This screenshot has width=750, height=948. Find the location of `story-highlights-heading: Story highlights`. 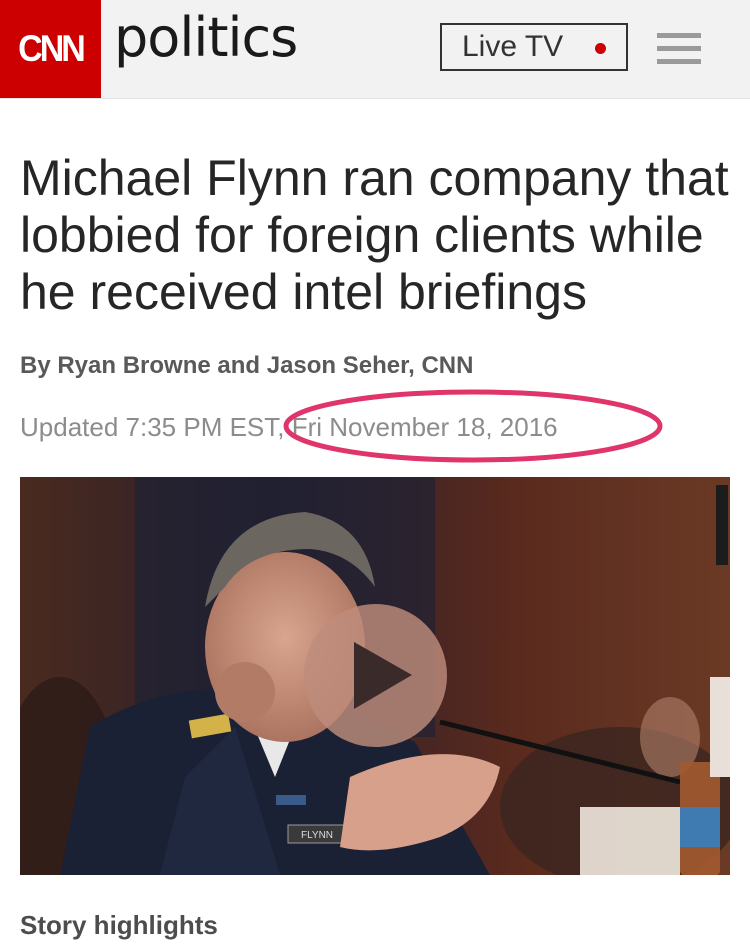

story-highlights-heading: Story highlights is located at coordinates (119, 925).